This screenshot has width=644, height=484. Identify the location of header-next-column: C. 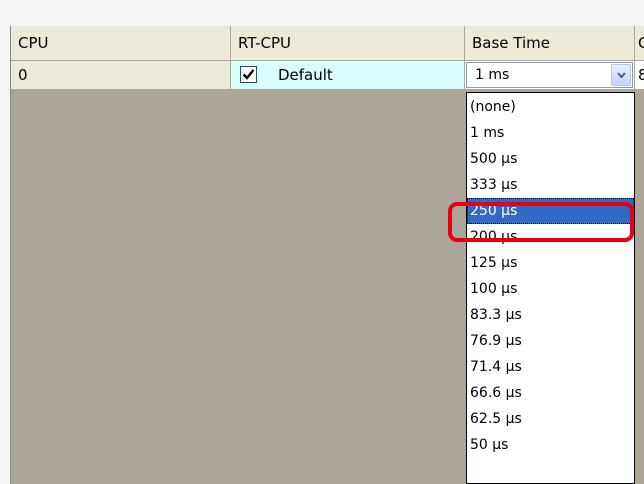
(639, 43).